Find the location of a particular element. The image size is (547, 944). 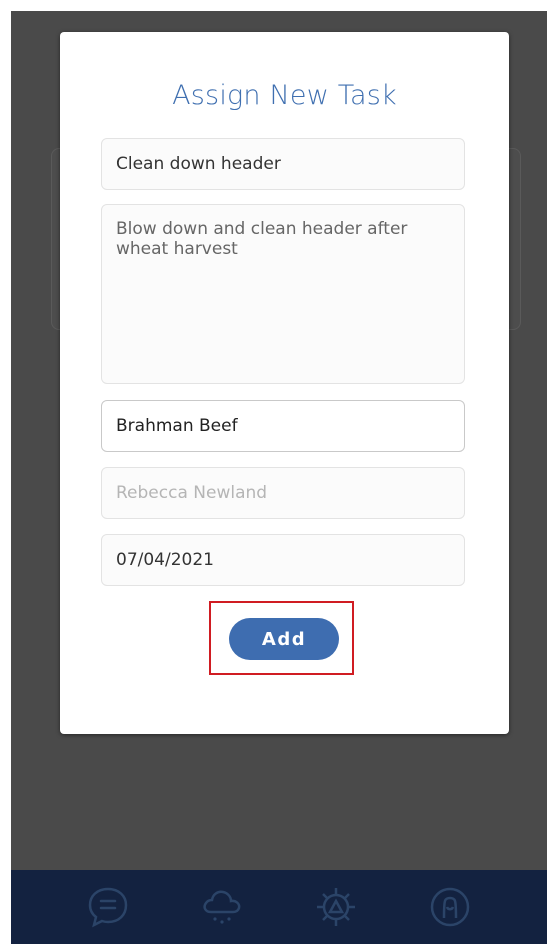

assignee-placeholder: Rebecca Newland is located at coordinates (192, 493).